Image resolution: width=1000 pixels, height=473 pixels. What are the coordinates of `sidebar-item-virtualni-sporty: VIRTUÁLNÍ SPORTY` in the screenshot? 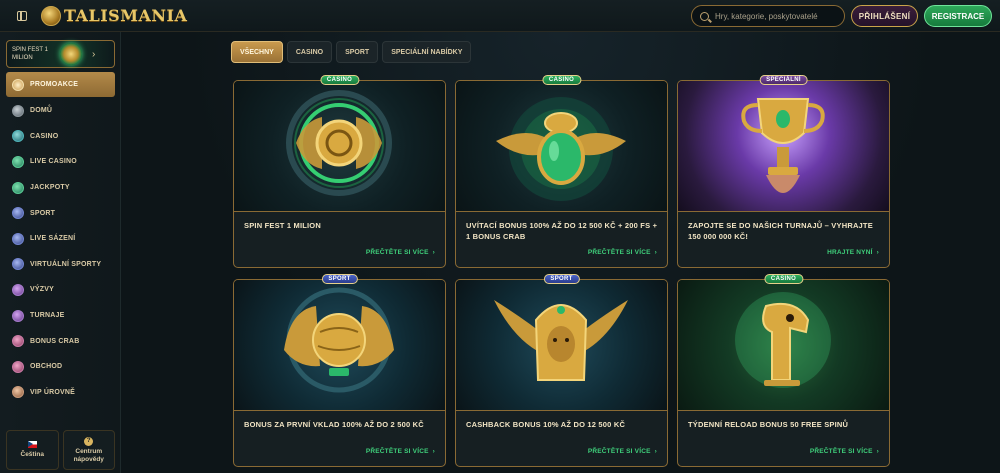 It's located at (60, 265).